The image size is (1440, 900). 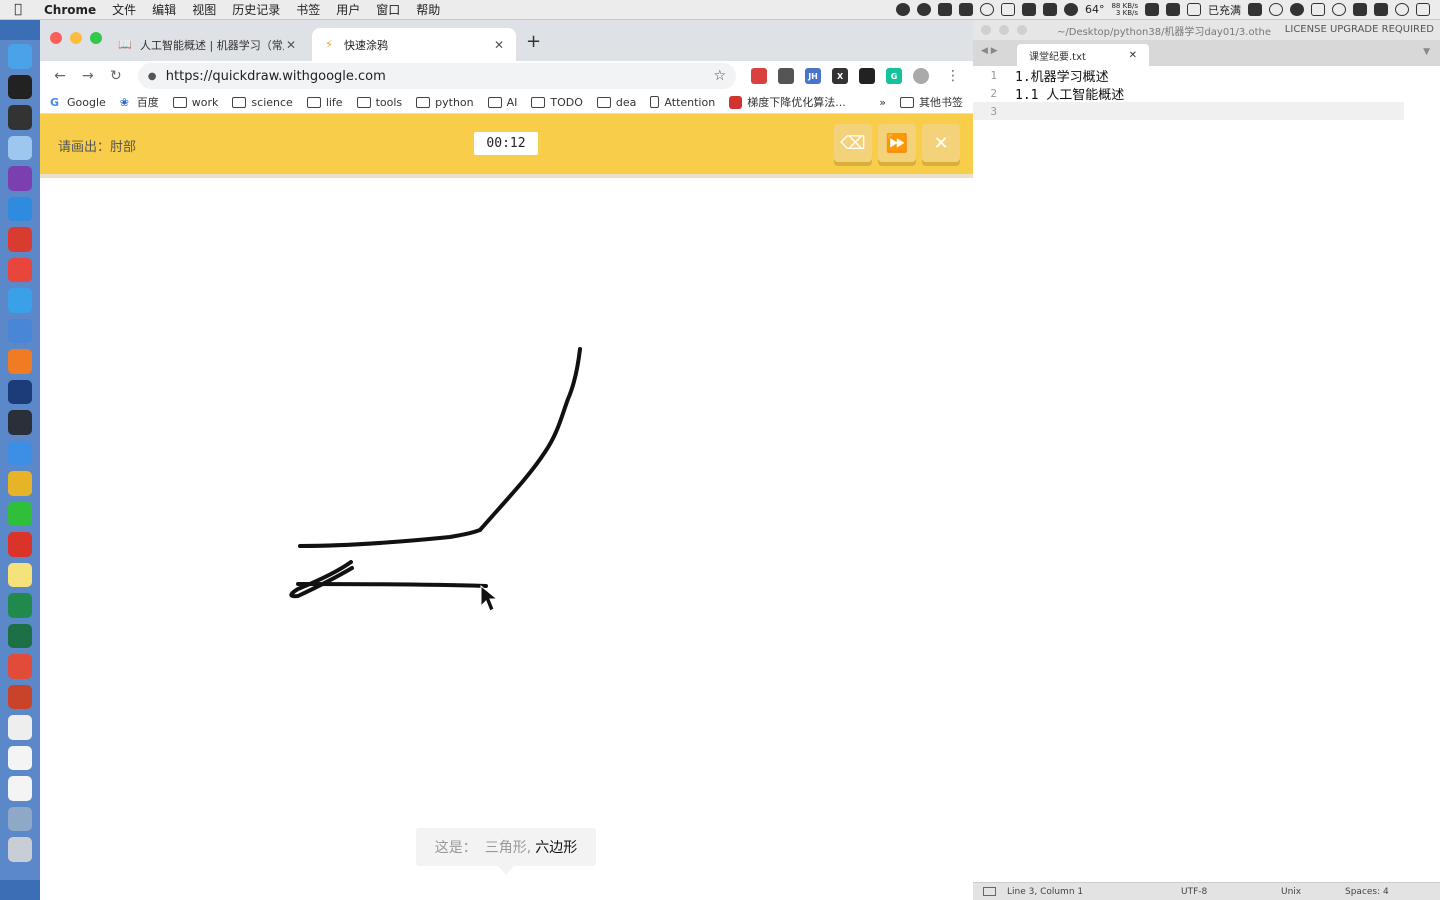 I want to click on bookmark-item: work, so click(x=195, y=102).